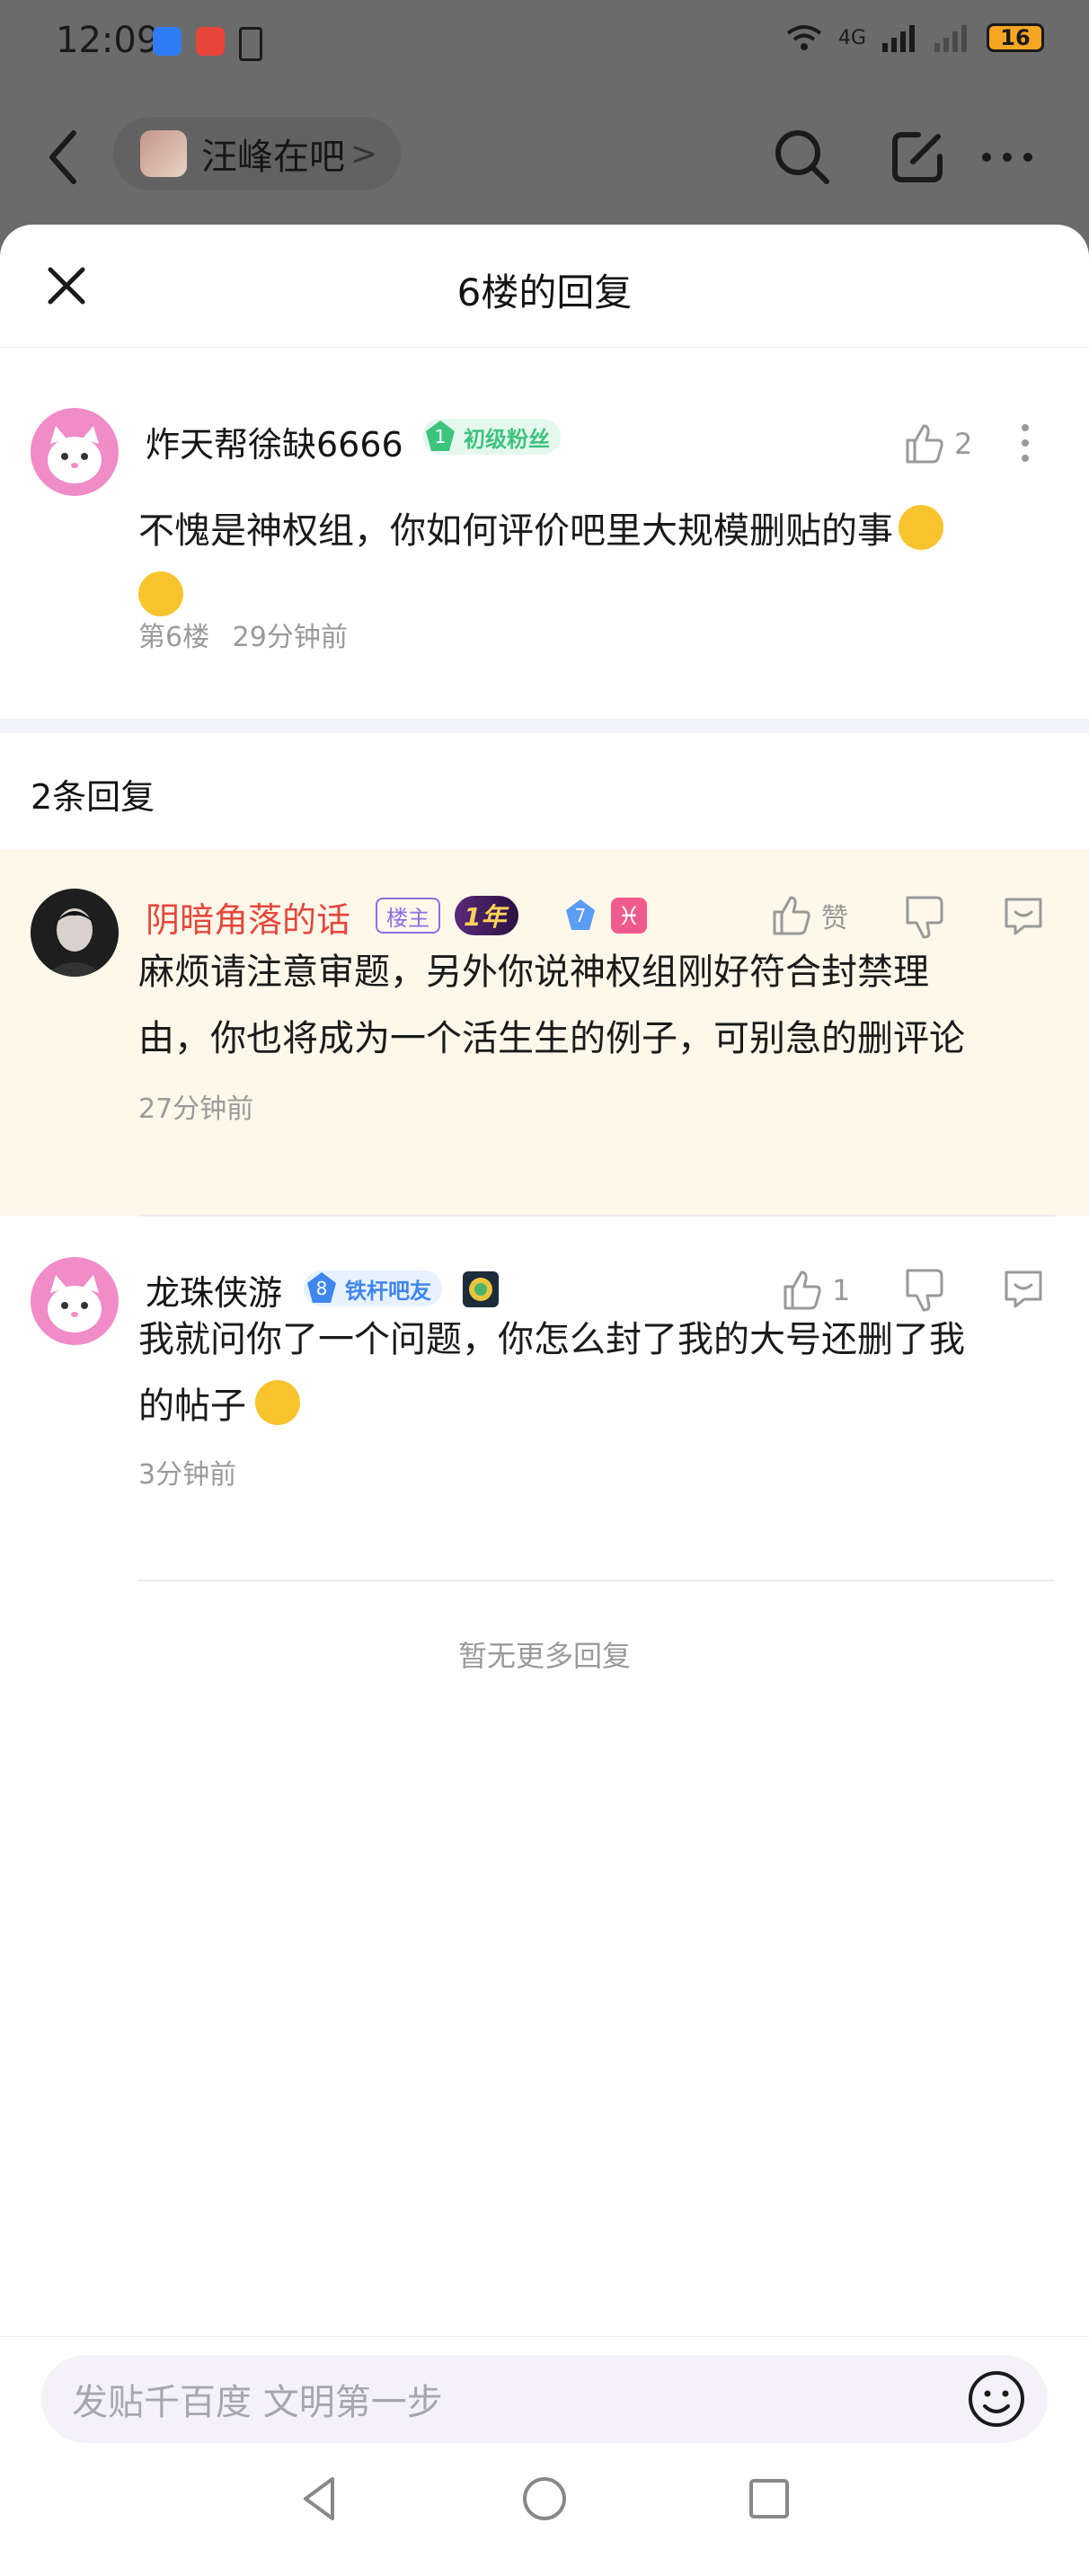 The width and height of the screenshot is (1089, 2576). I want to click on portrait-avatar-icon, so click(75, 933).